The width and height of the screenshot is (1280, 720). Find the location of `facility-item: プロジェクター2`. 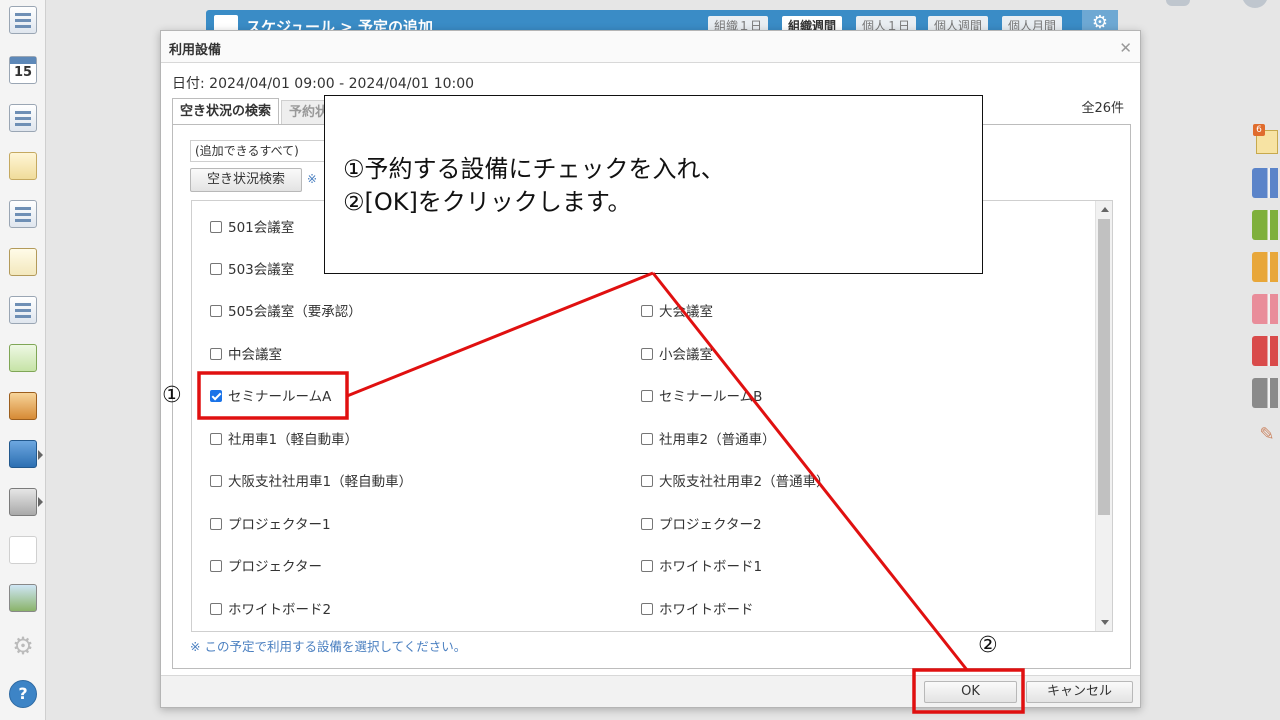

facility-item: プロジェクター2 is located at coordinates (701, 525).